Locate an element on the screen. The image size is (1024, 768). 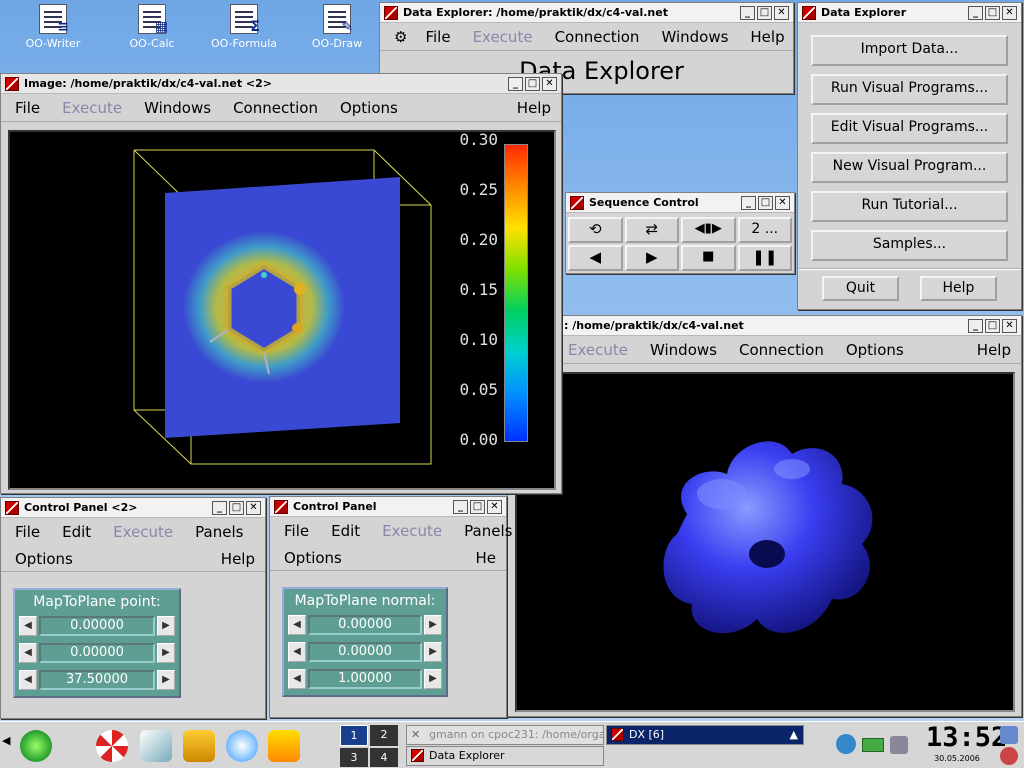
desktop-icon-oo-draw: ✎ OO-Draw is located at coordinates (337, 27).